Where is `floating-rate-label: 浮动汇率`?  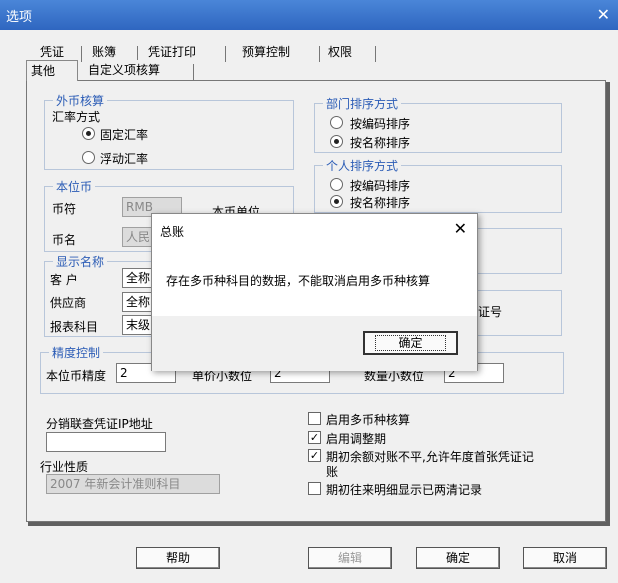 floating-rate-label: 浮动汇率 is located at coordinates (124, 159).